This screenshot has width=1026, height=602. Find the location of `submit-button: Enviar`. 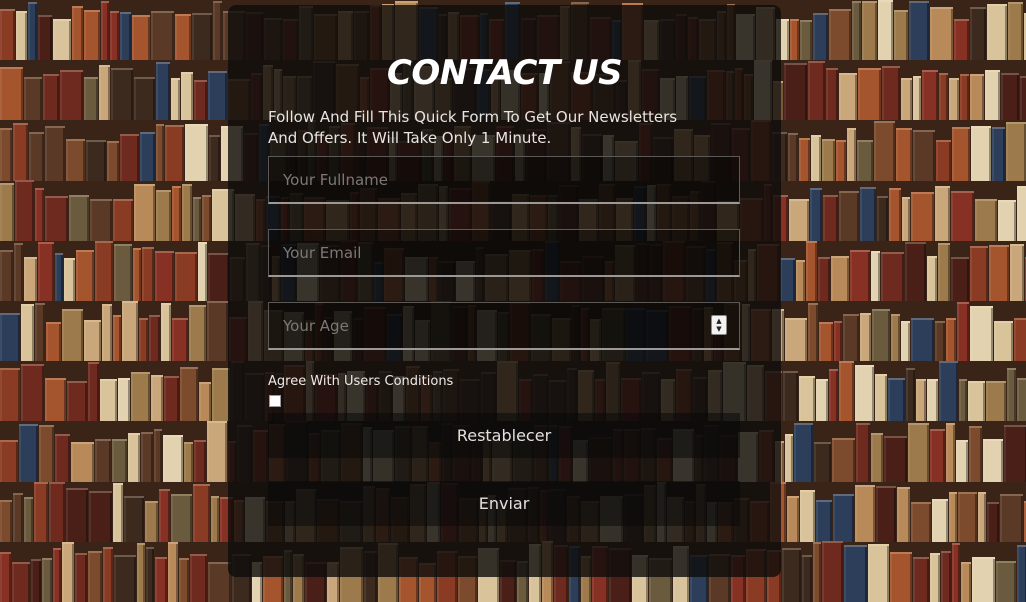

submit-button: Enviar is located at coordinates (504, 503).